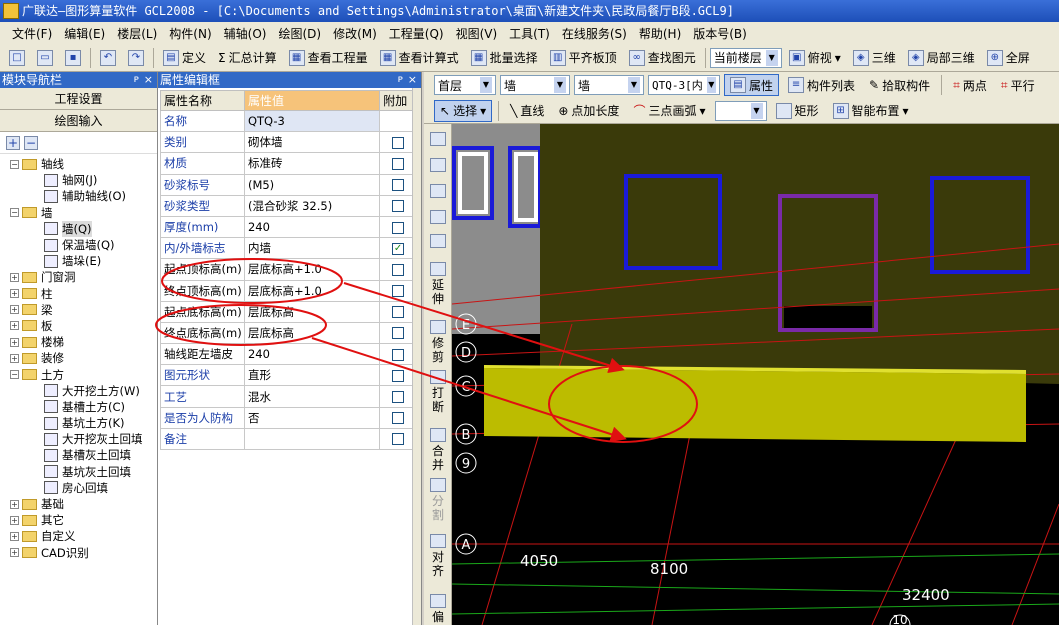 The height and width of the screenshot is (625, 1059). What do you see at coordinates (13, 142) in the screenshot?
I see `expand-all-icon: +` at bounding box center [13, 142].